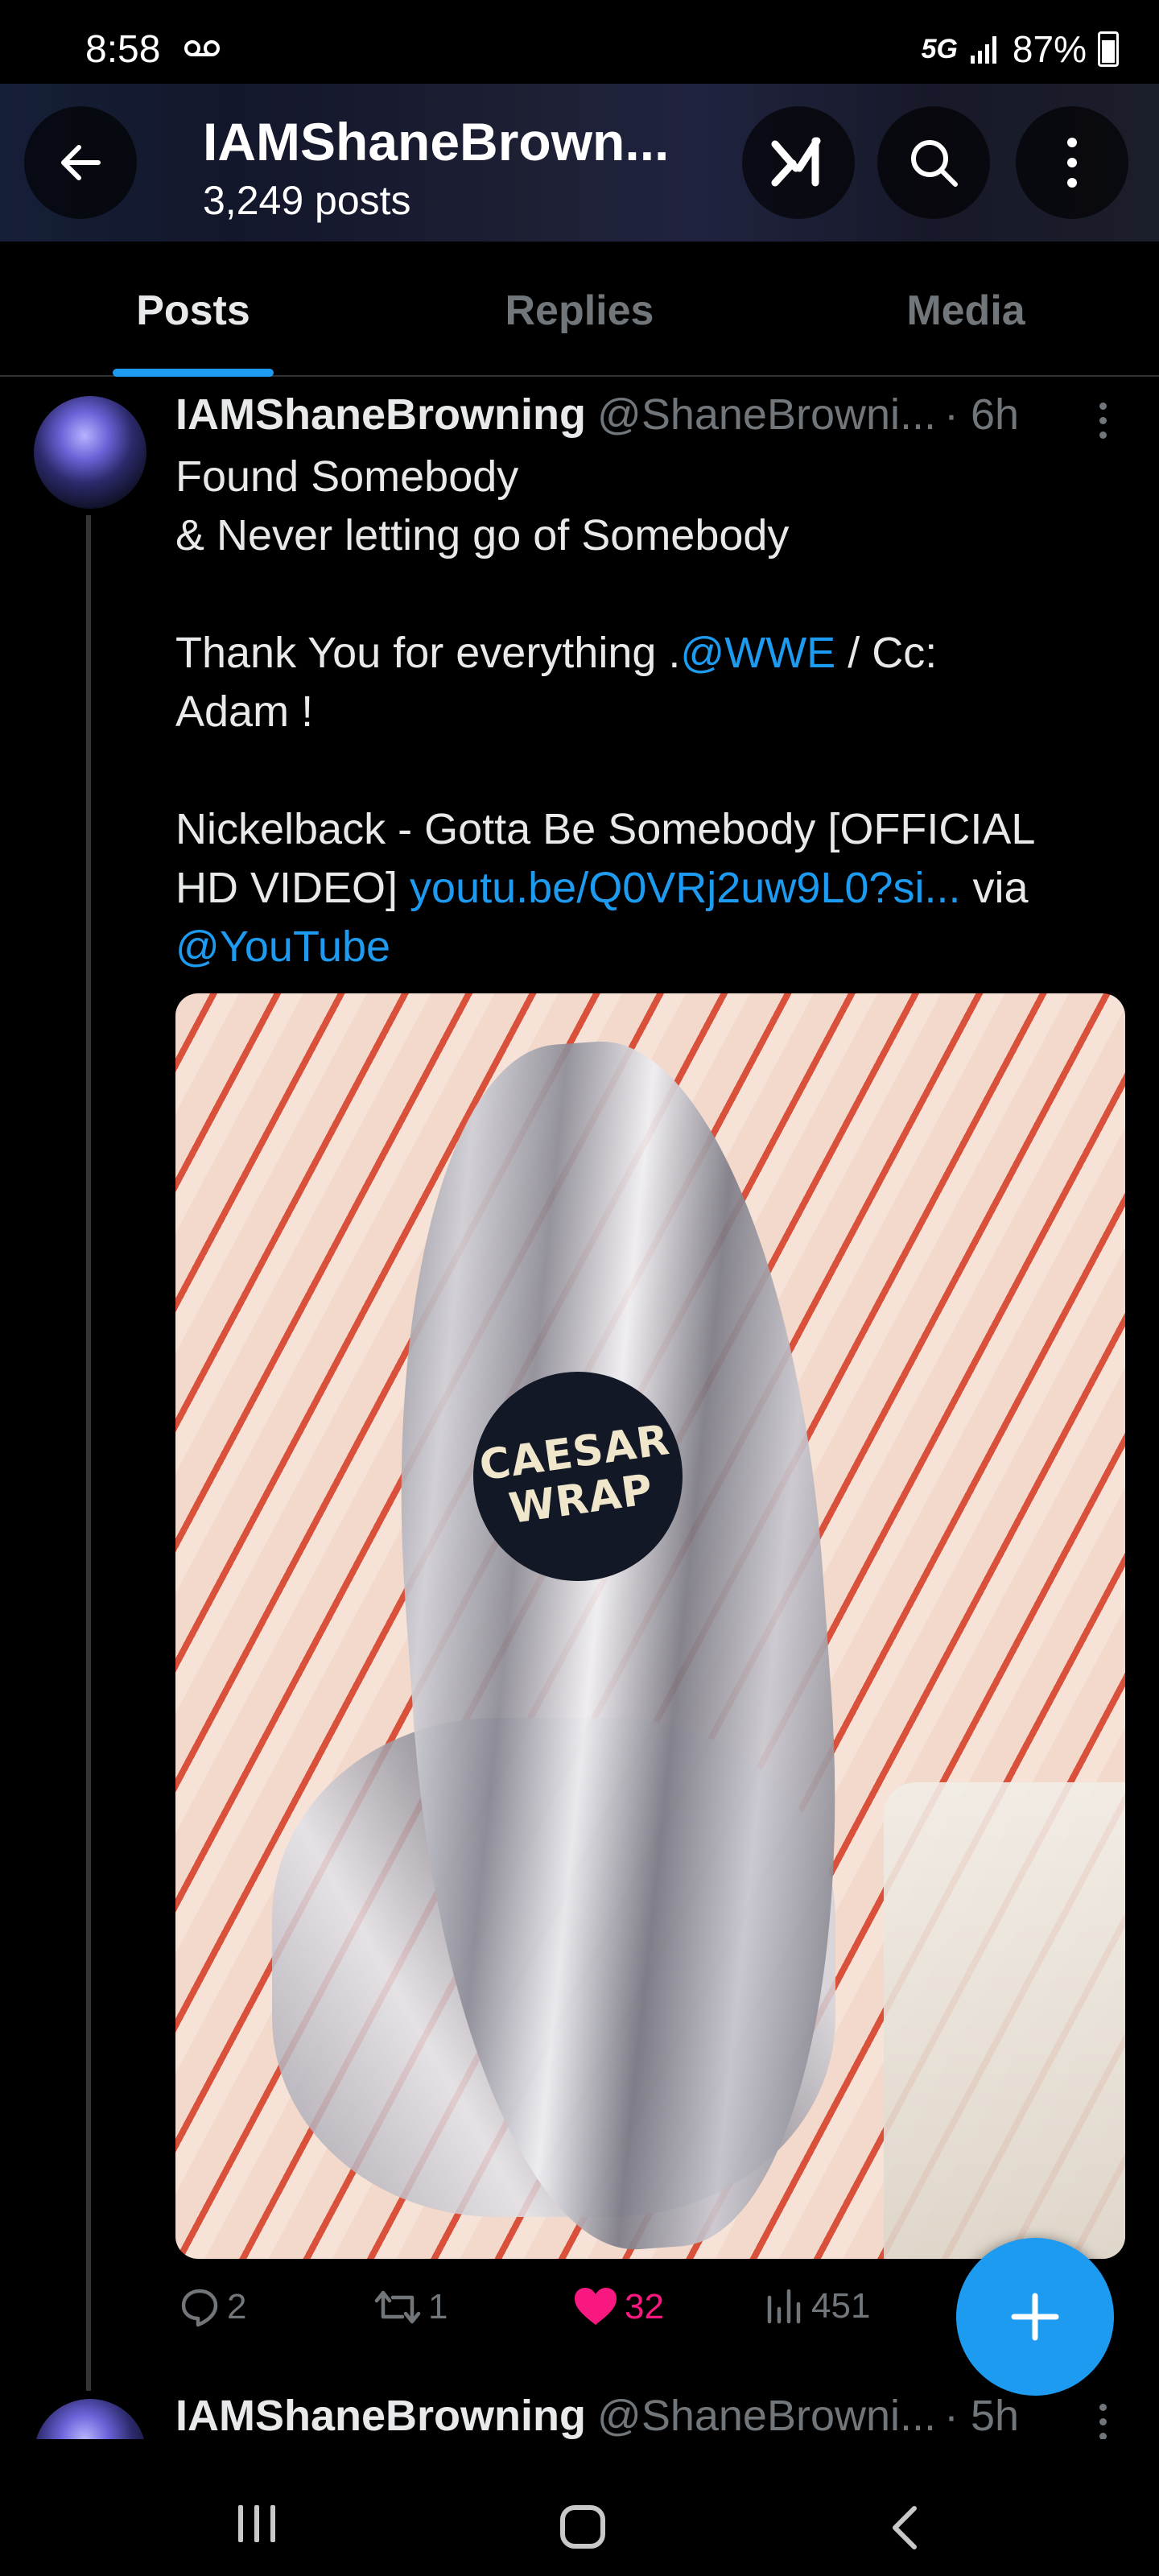  Describe the element at coordinates (199, 2308) in the screenshot. I see `reply-icon` at that location.